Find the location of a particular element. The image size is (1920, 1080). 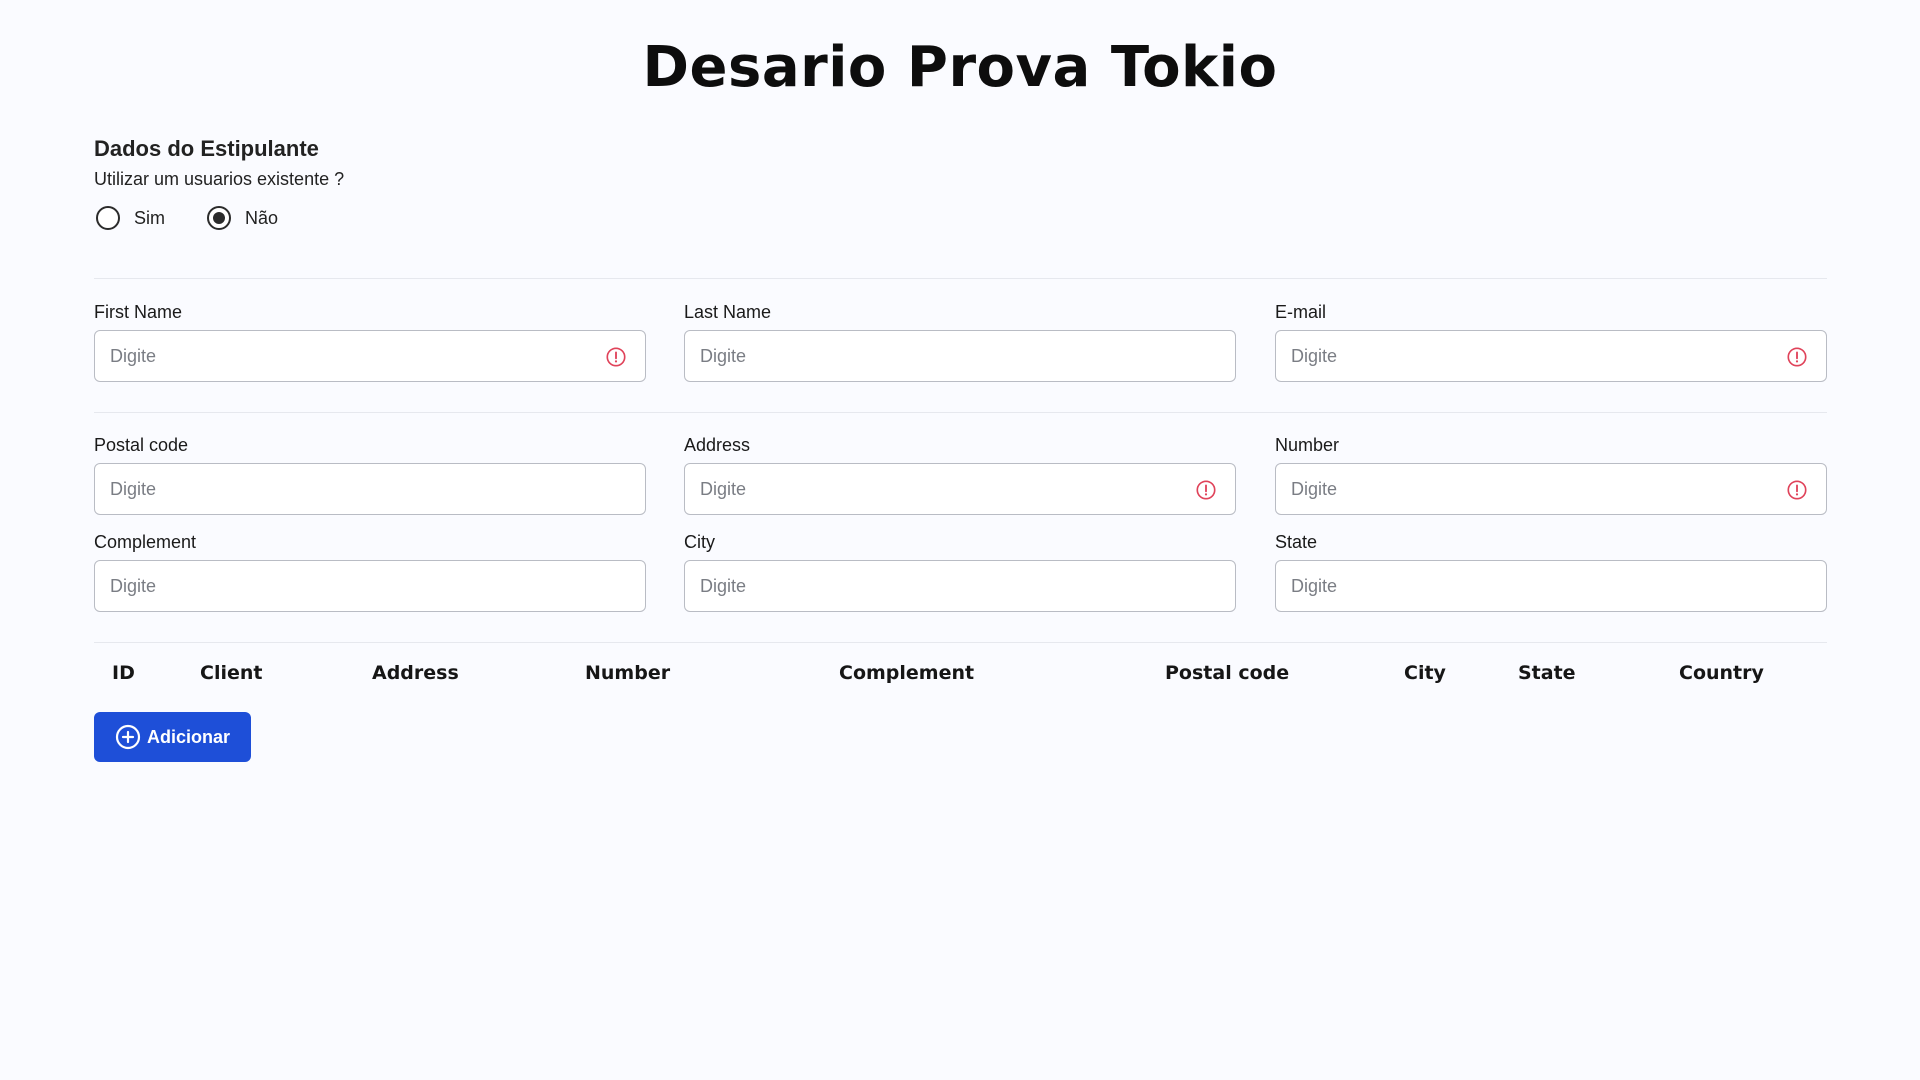

state-input-wrap is located at coordinates (1551, 586).